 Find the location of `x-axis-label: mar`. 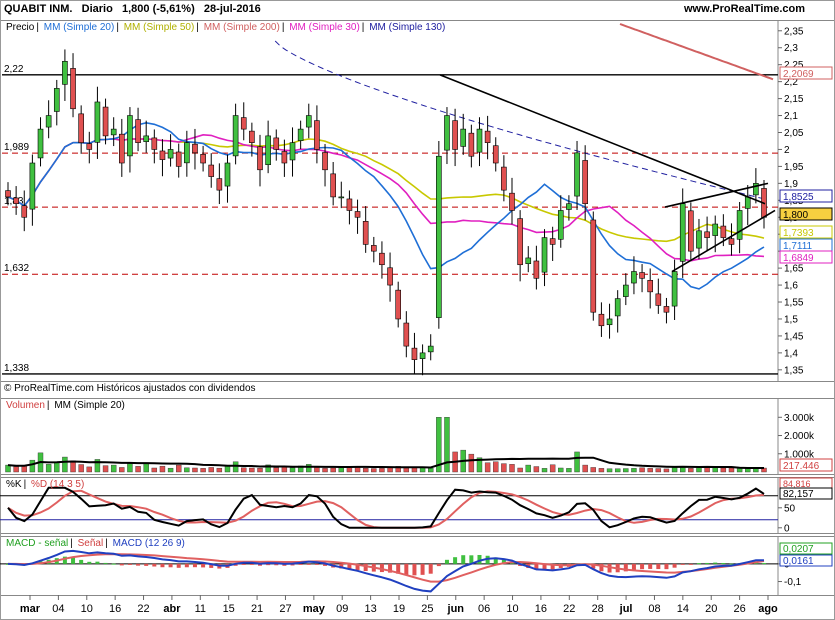

x-axis-label: mar is located at coordinates (30, 609).